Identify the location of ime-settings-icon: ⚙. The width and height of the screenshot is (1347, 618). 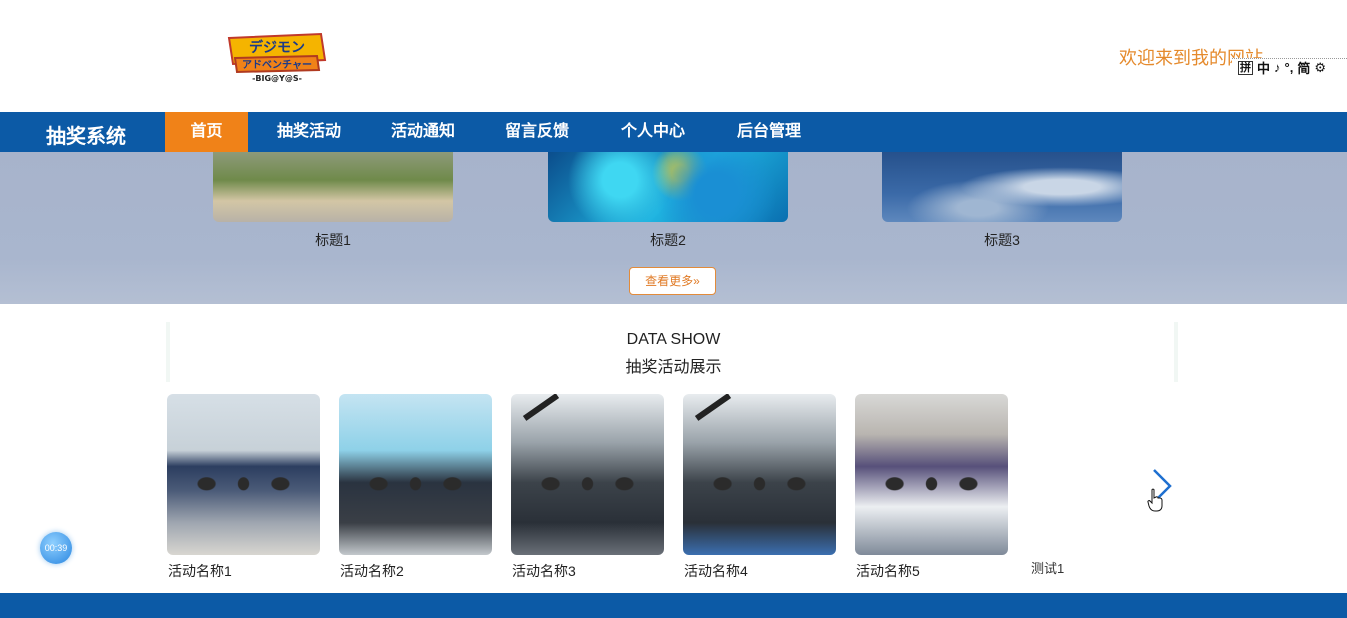
(1320, 68).